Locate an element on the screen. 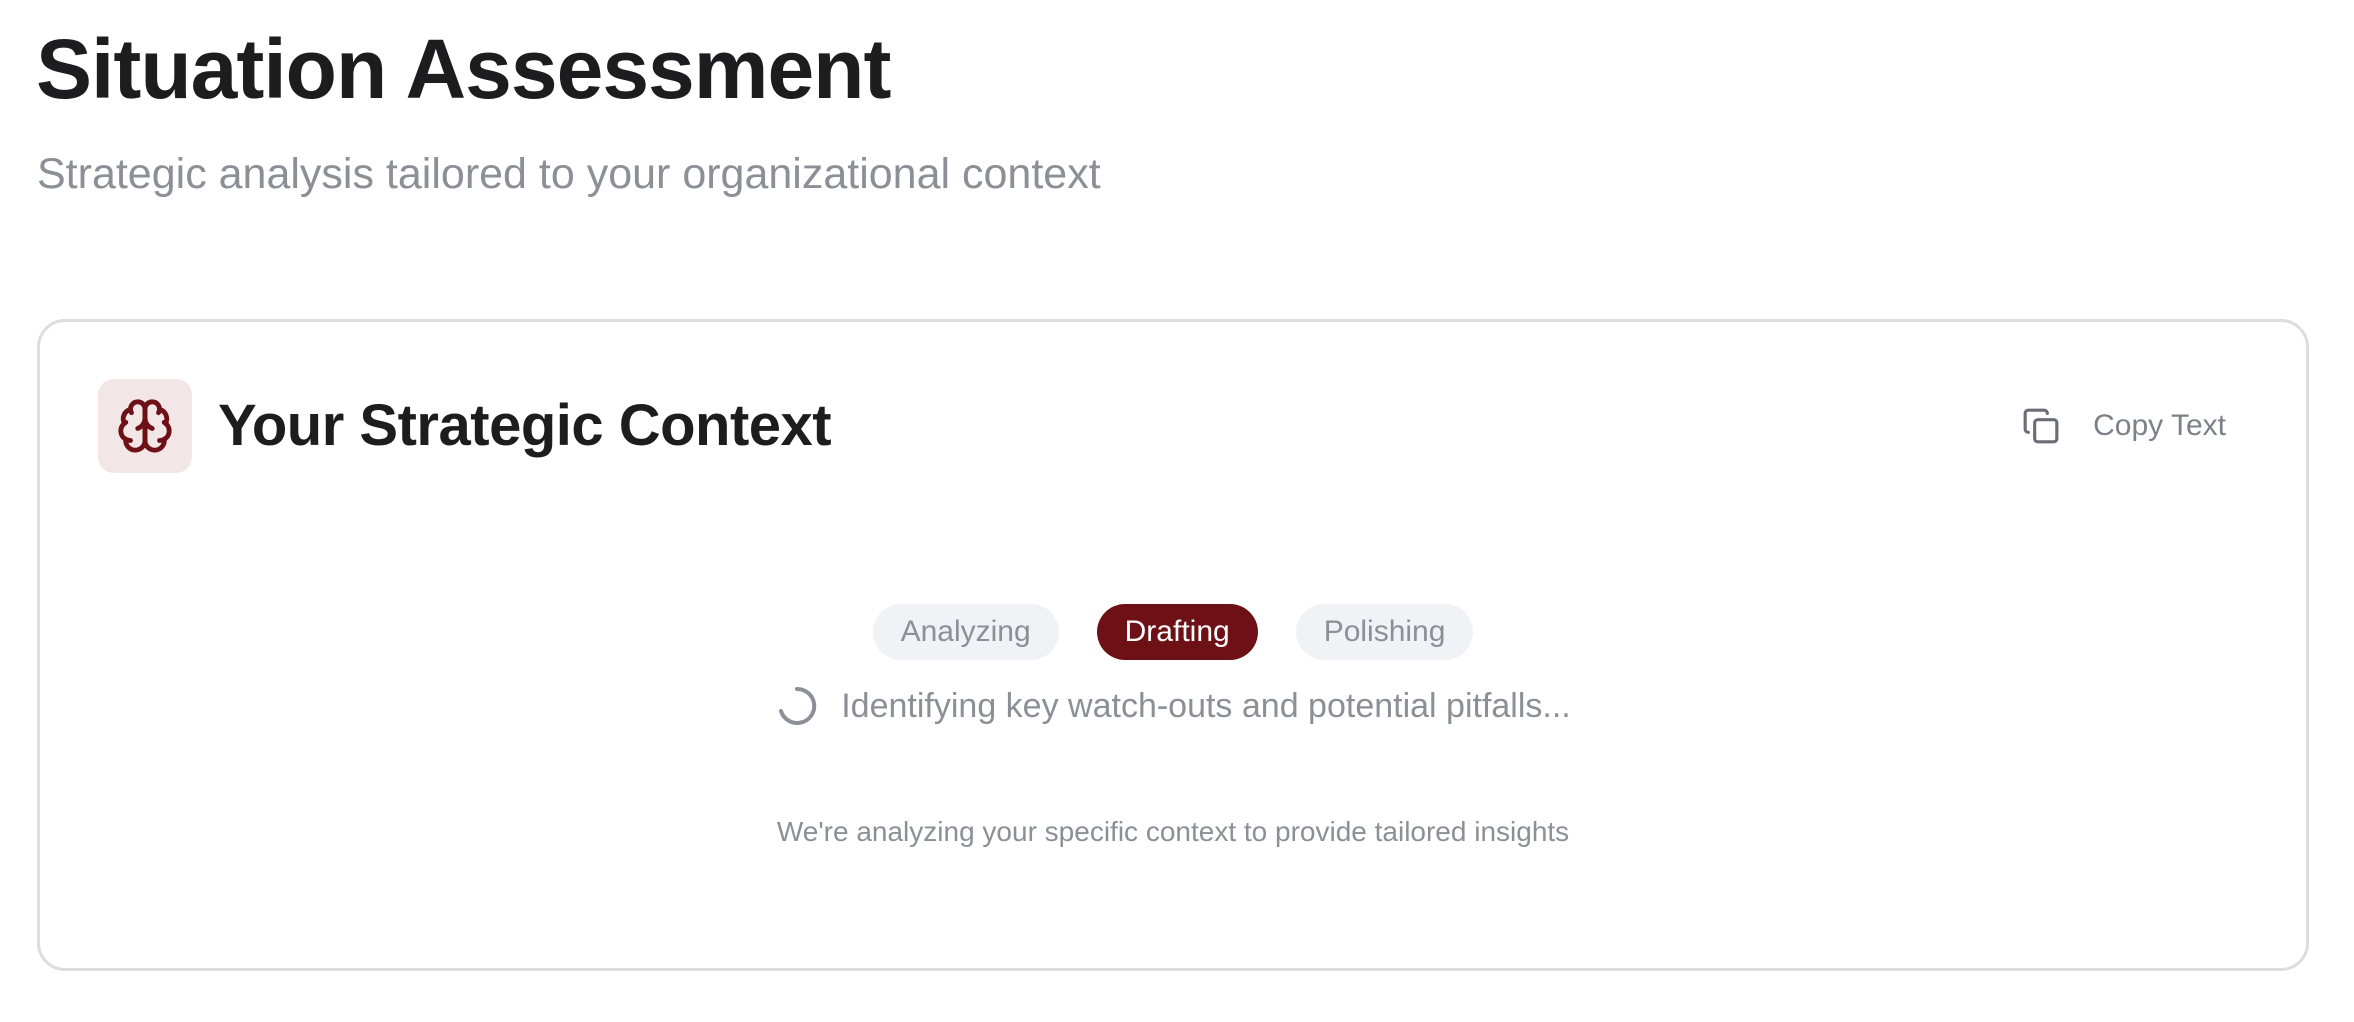 Image resolution: width=2354 pixels, height=1022 pixels. step-polishing: Polishing is located at coordinates (1384, 632).